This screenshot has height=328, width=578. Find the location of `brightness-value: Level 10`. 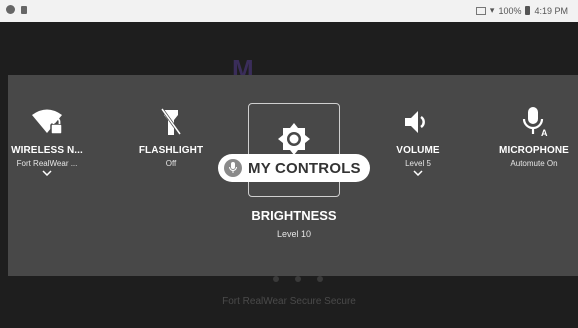

brightness-value: Level 10 is located at coordinates (294, 234).